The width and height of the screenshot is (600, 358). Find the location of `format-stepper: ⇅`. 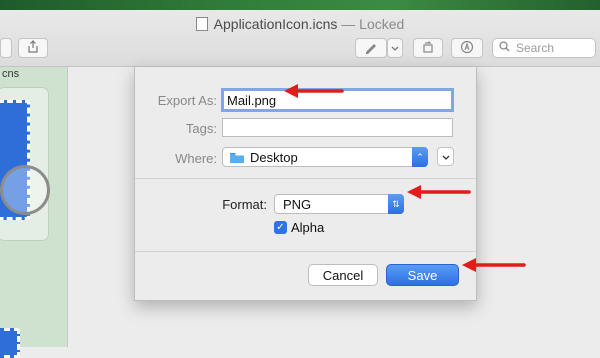

format-stepper: ⇅ is located at coordinates (396, 204).